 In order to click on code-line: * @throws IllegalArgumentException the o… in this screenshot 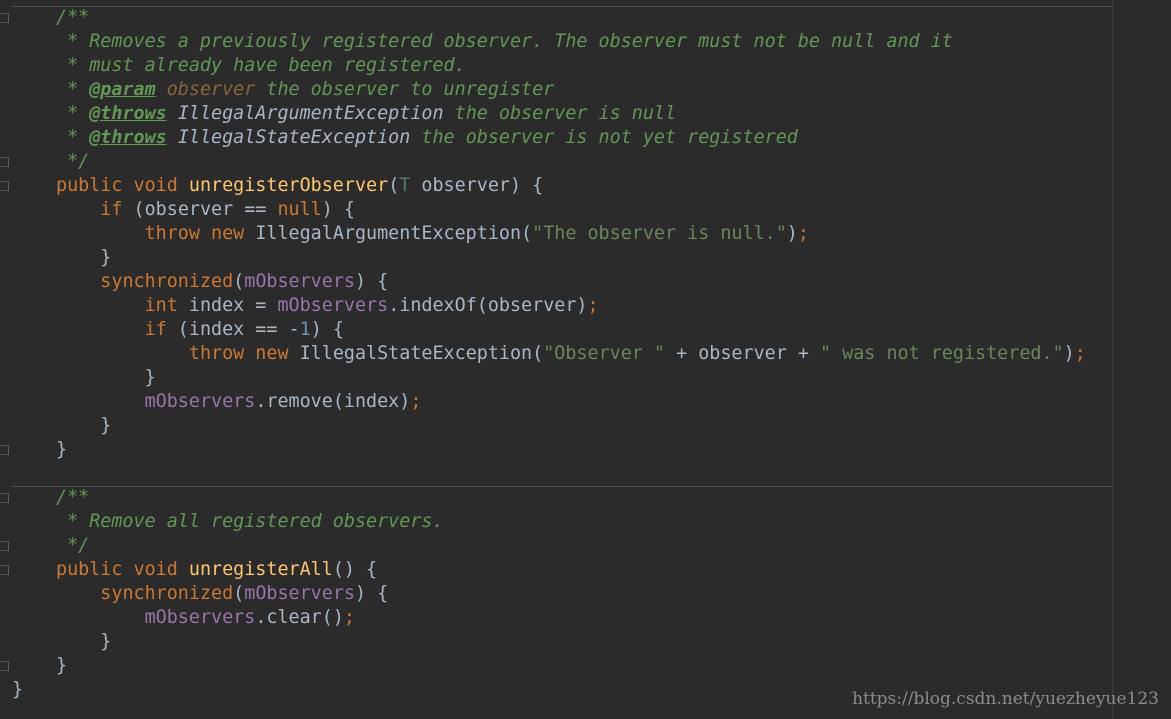, I will do `click(366, 114)`.